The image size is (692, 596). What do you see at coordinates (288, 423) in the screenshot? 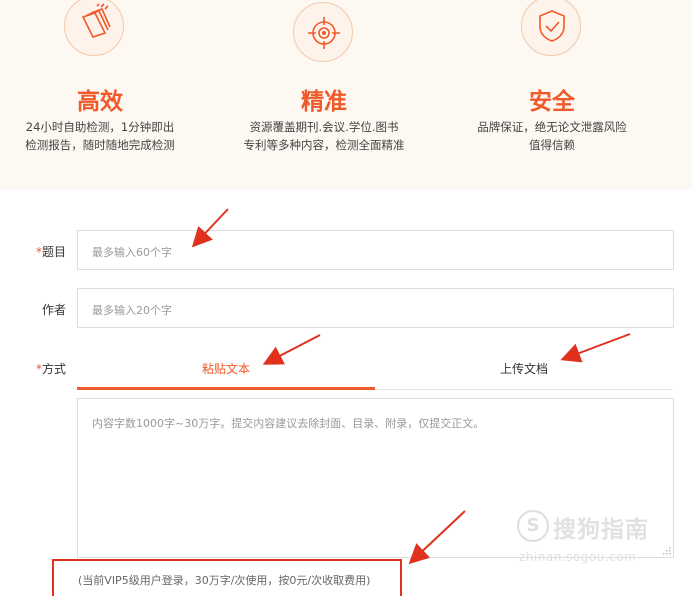
I see `content-placeholder: 内容字数1000字~30万字。提交内容建议去除封面、目录、附录，仅提交正文。` at bounding box center [288, 423].